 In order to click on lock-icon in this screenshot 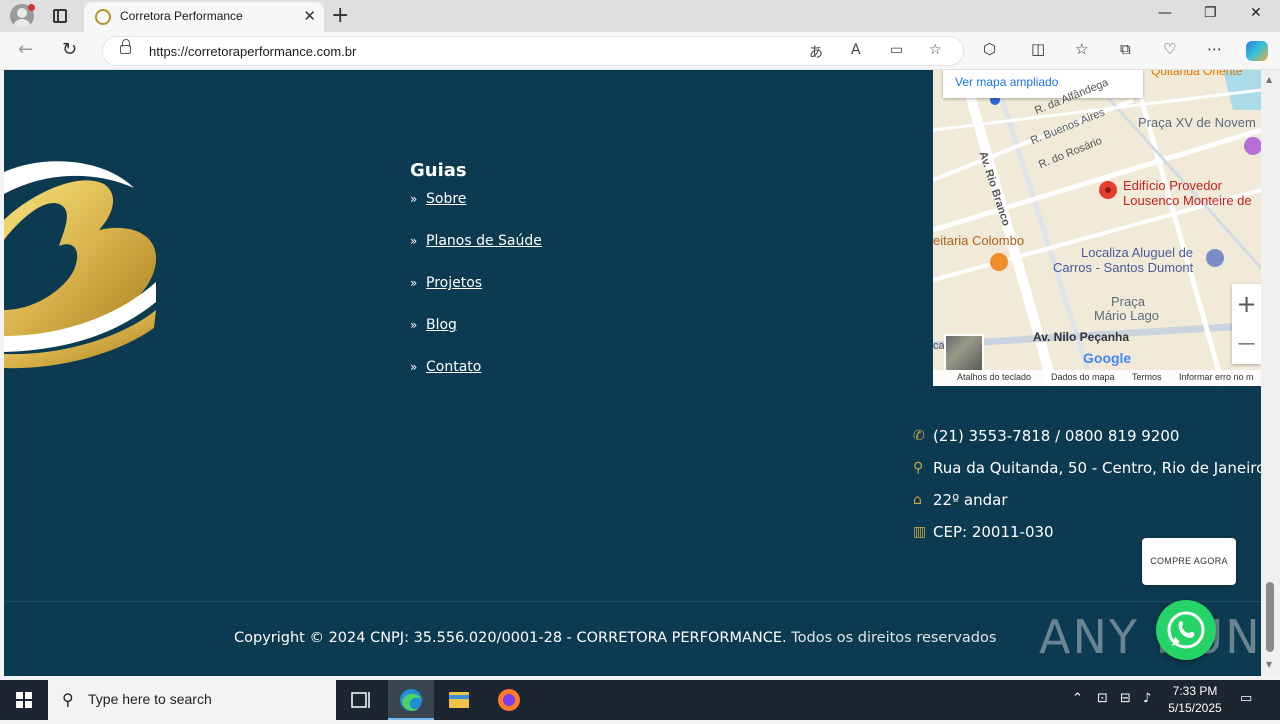, I will do `click(125, 46)`.